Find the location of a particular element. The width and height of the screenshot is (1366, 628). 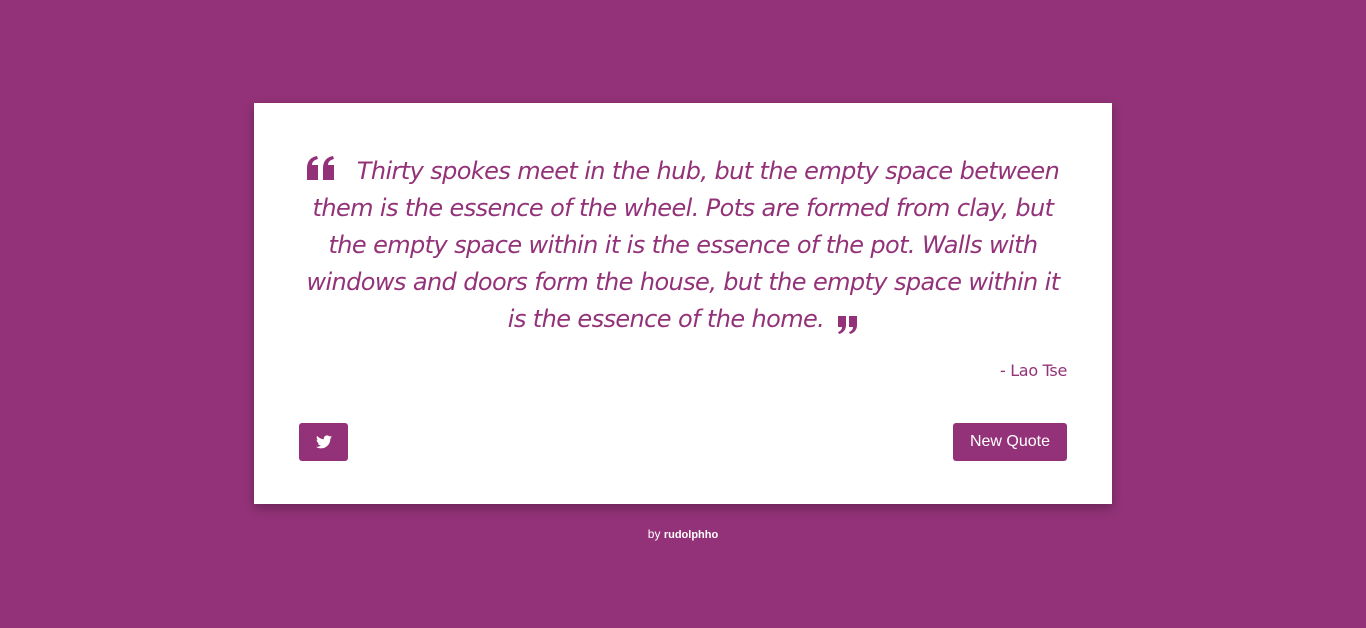

footer-author-link: rudolphho is located at coordinates (691, 535).